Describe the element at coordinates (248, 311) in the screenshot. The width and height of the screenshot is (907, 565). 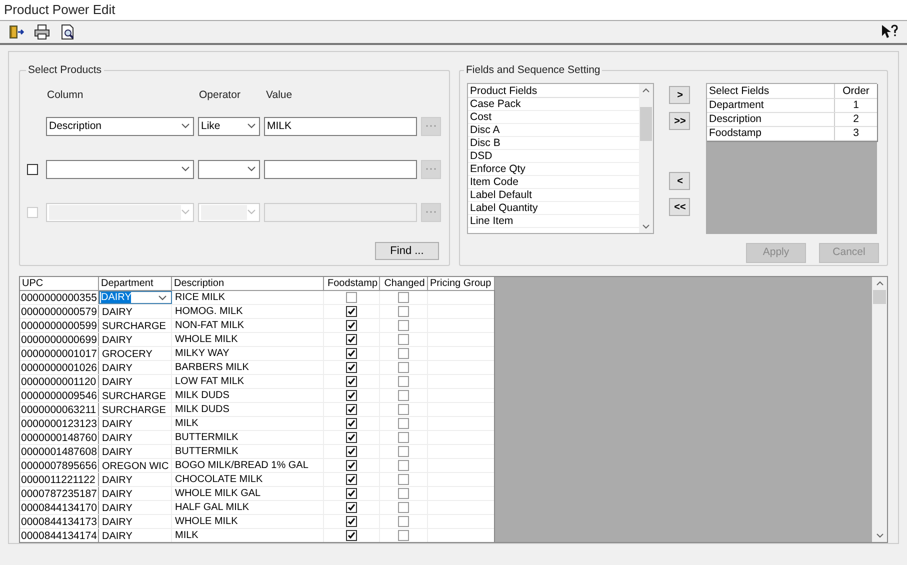
I see `table-cell: HOMOG. MILK` at that location.